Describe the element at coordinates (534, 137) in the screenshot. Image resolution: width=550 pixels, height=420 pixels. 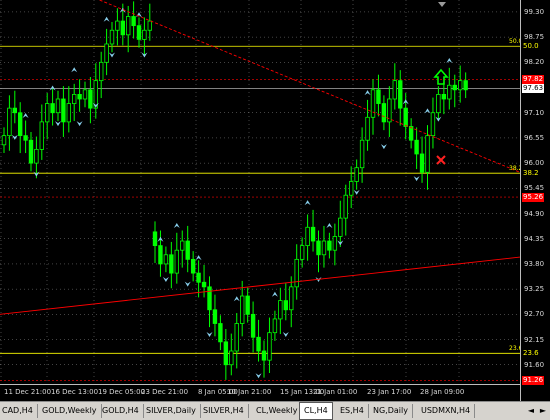
I see `price-tick-label: 96.55` at that location.